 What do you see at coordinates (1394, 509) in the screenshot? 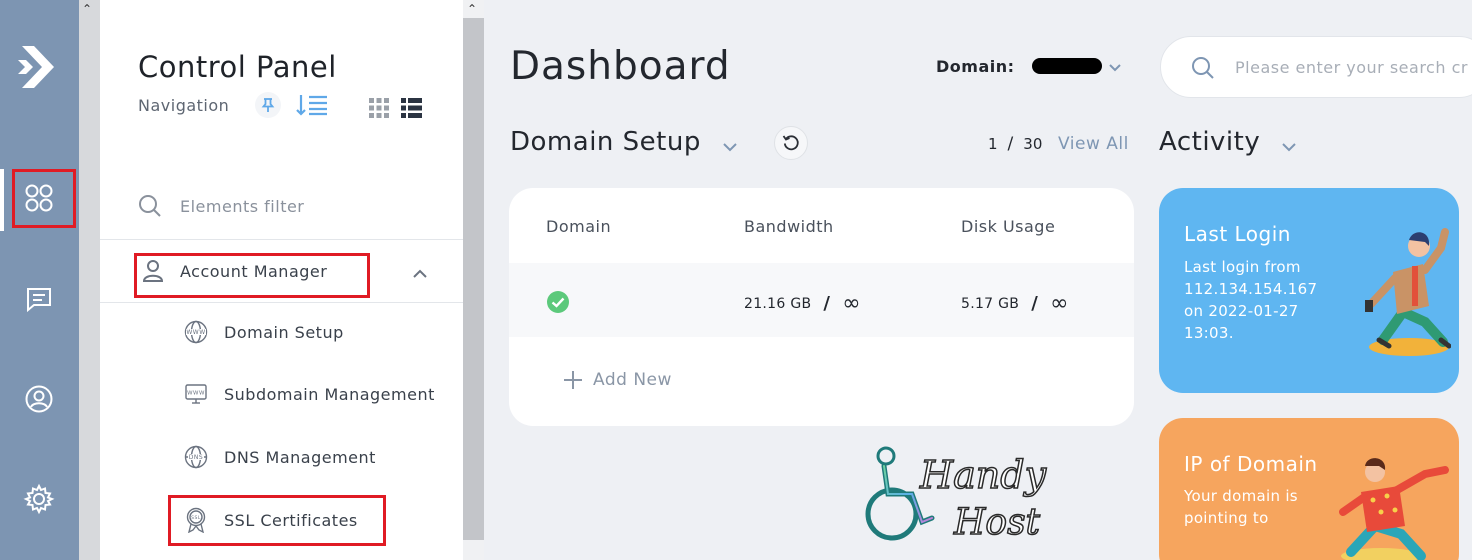
I see `reaching-person-illustration` at bounding box center [1394, 509].